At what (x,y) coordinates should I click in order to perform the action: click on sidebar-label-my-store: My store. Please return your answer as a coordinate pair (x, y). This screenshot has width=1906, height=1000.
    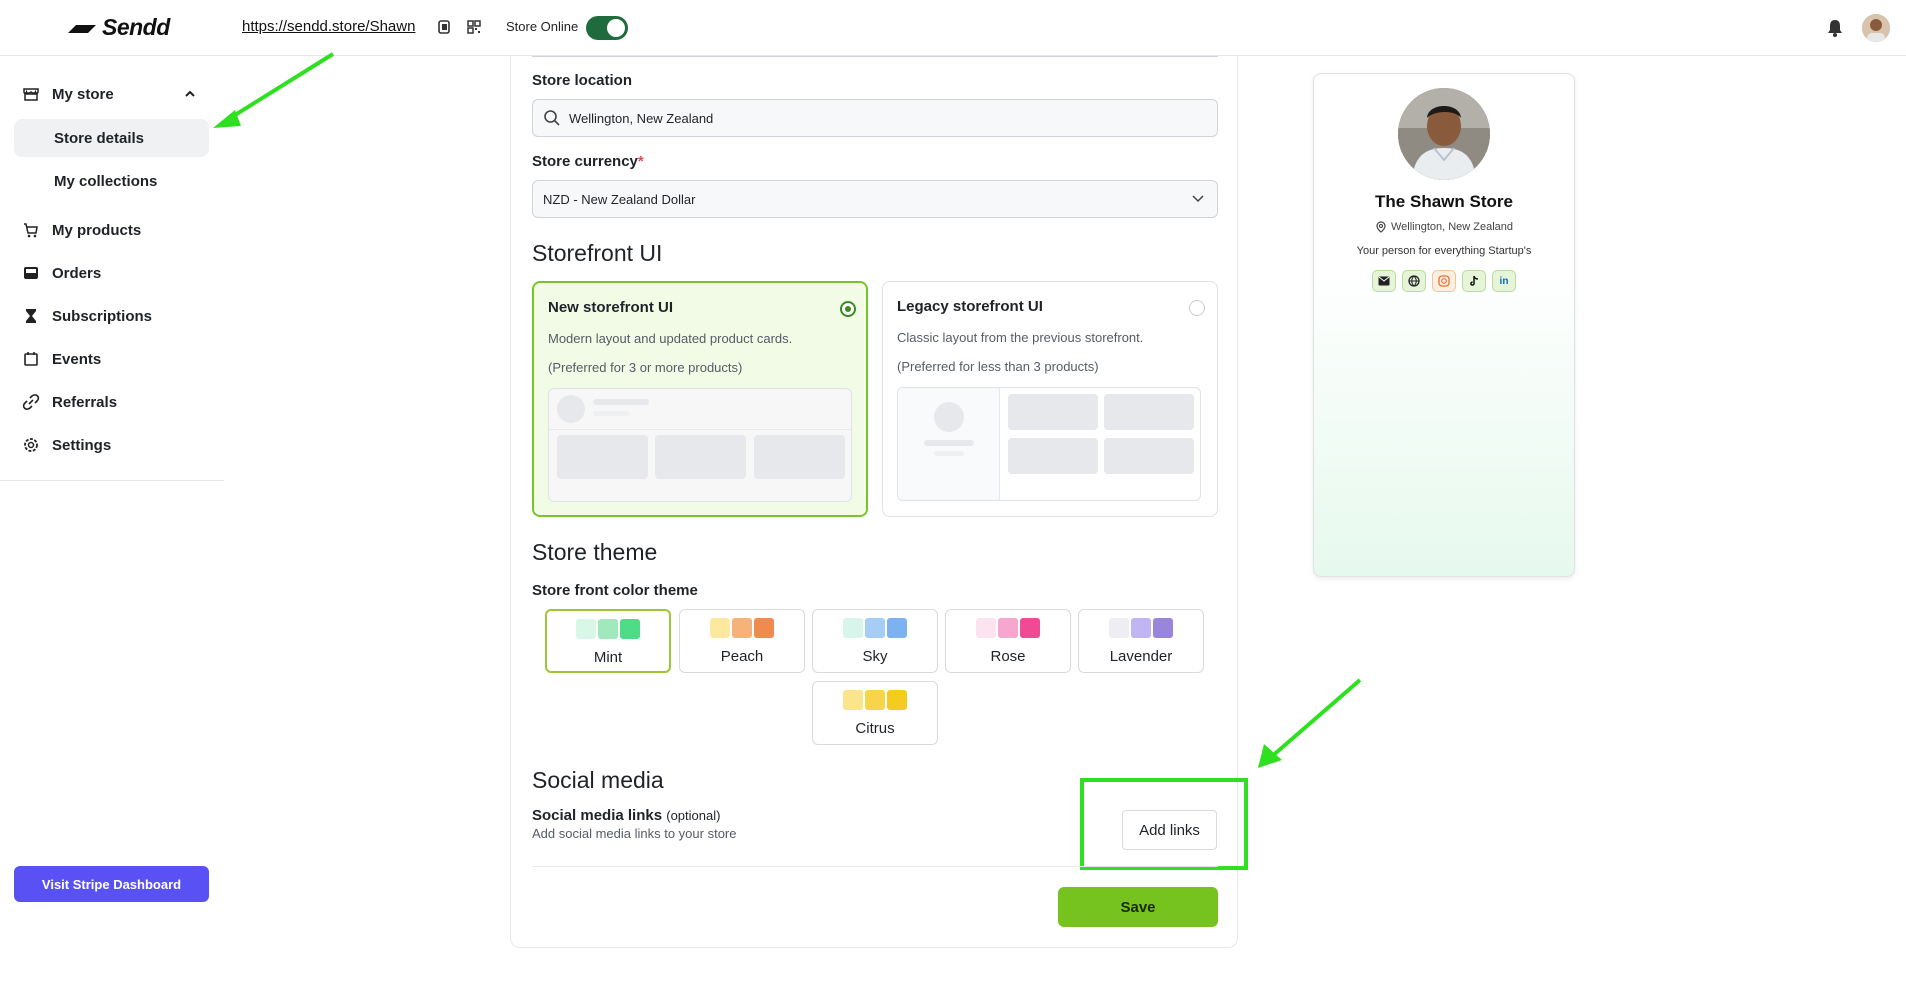
    Looking at the image, I should click on (83, 94).